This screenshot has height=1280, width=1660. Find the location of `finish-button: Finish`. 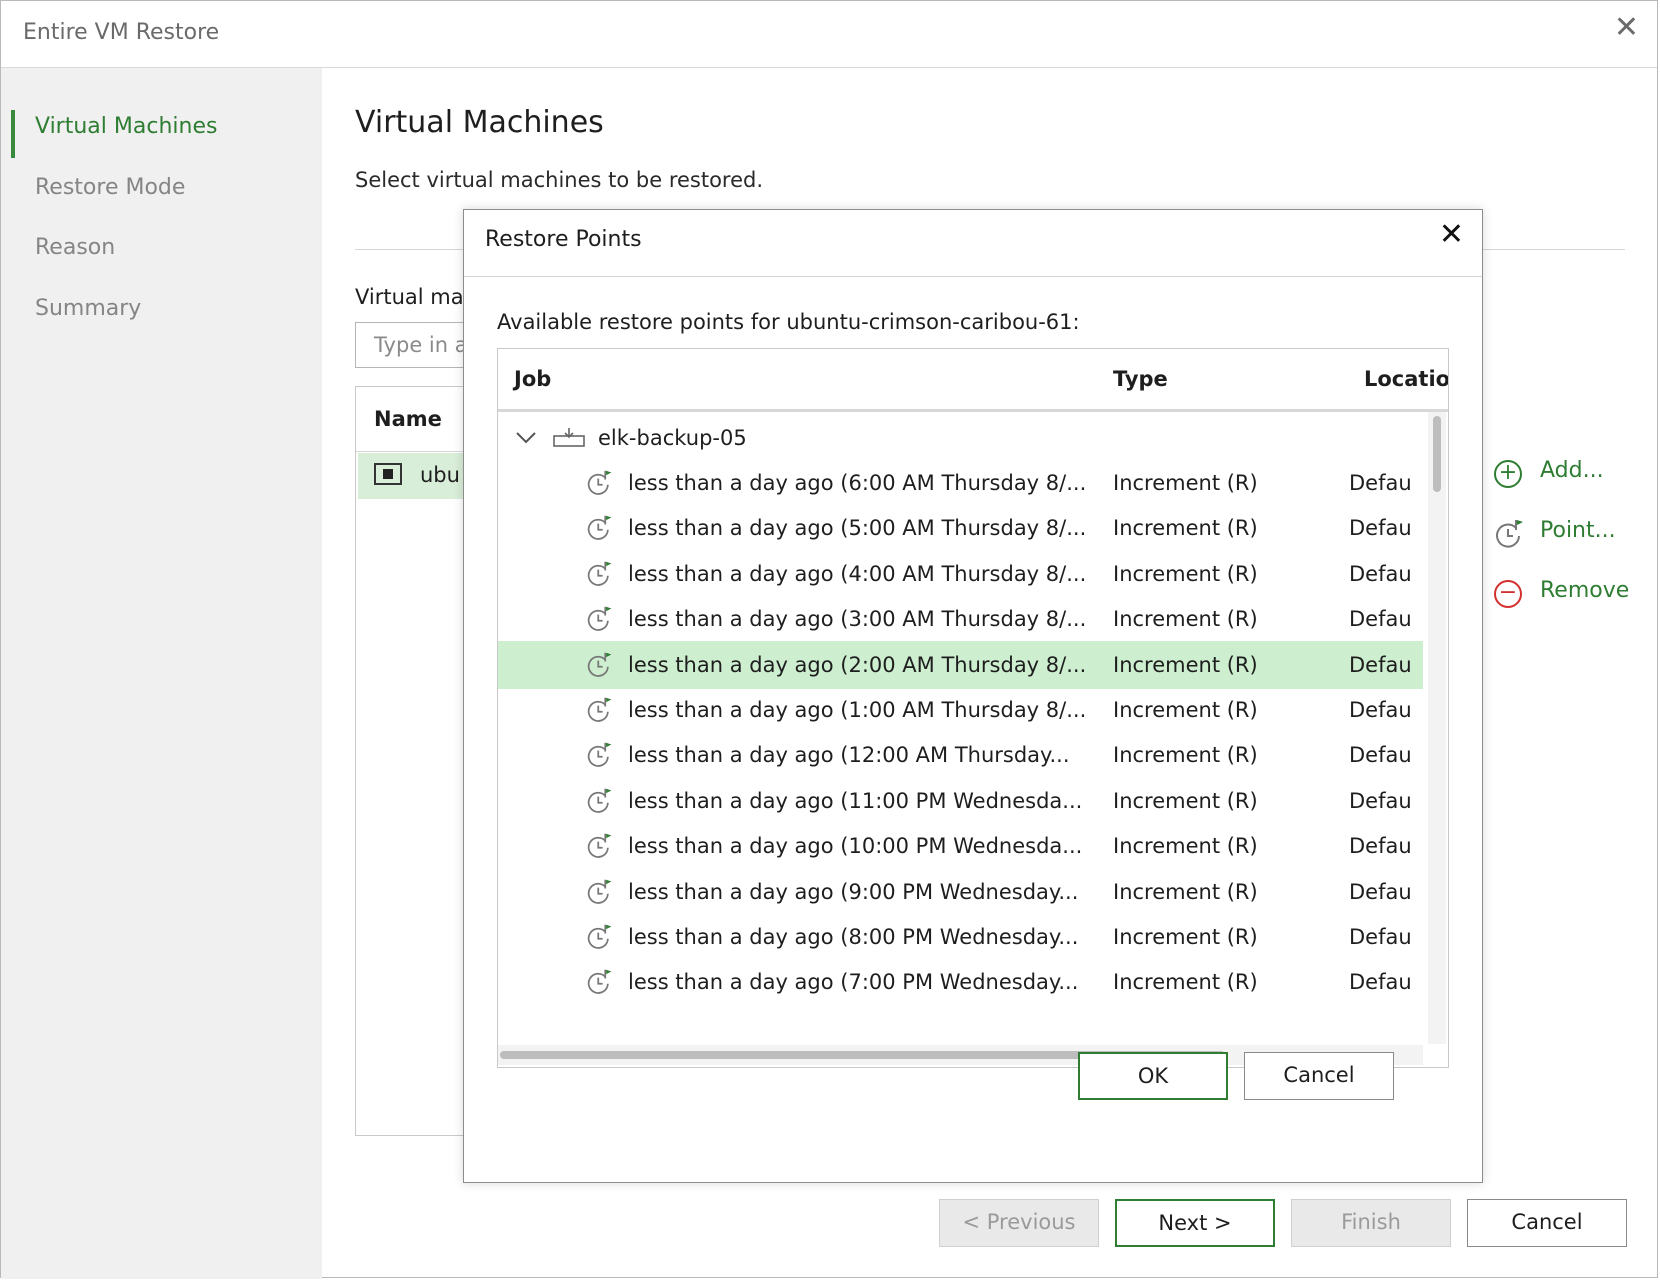

finish-button: Finish is located at coordinates (1371, 1223).